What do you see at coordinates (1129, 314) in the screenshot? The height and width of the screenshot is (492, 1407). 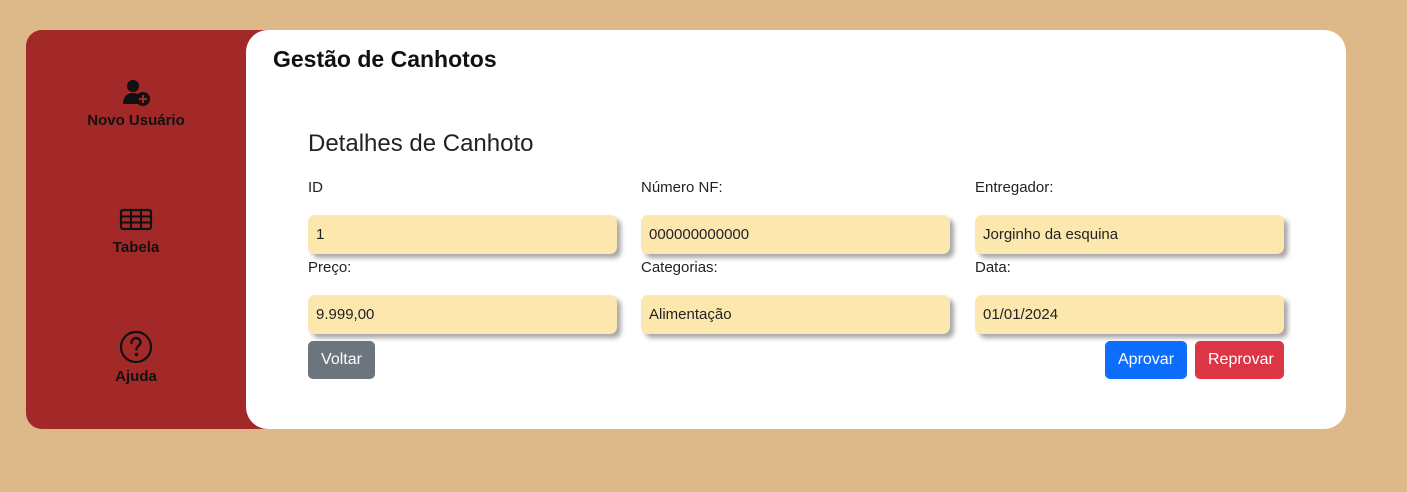 I see `data-field` at bounding box center [1129, 314].